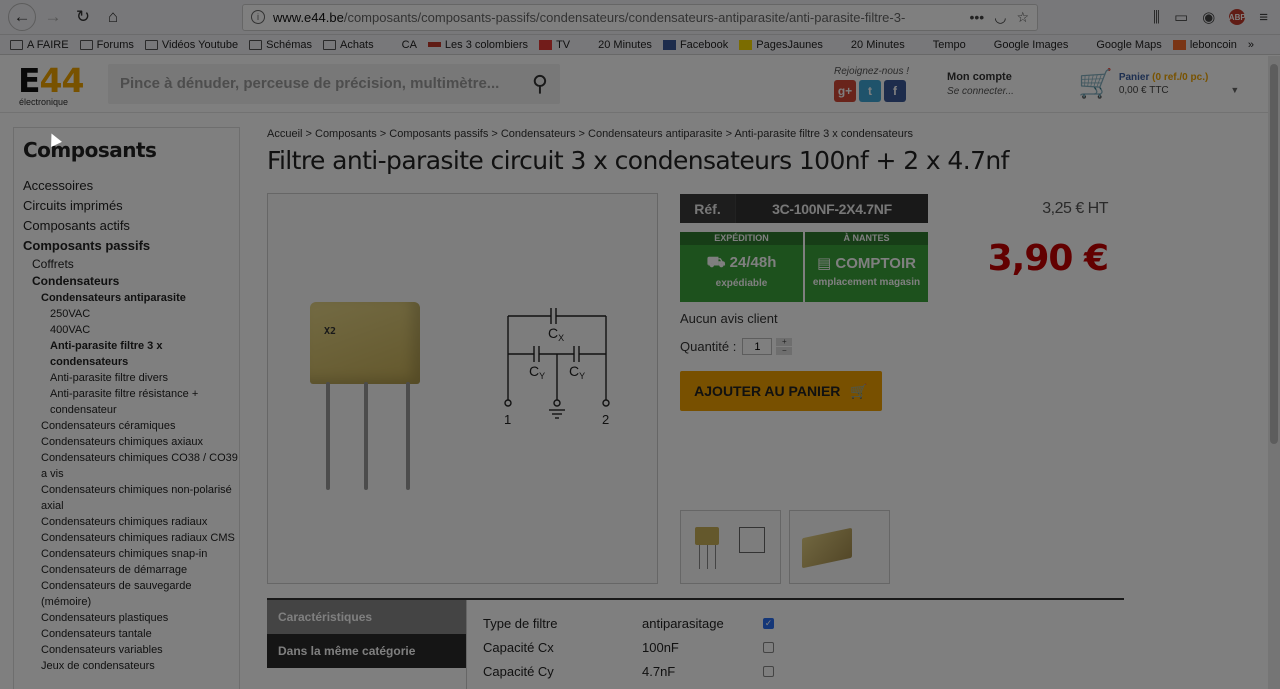 The image size is (1280, 689). Describe the element at coordinates (941, 45) in the screenshot. I see `bookmark-item: Tempo` at that location.